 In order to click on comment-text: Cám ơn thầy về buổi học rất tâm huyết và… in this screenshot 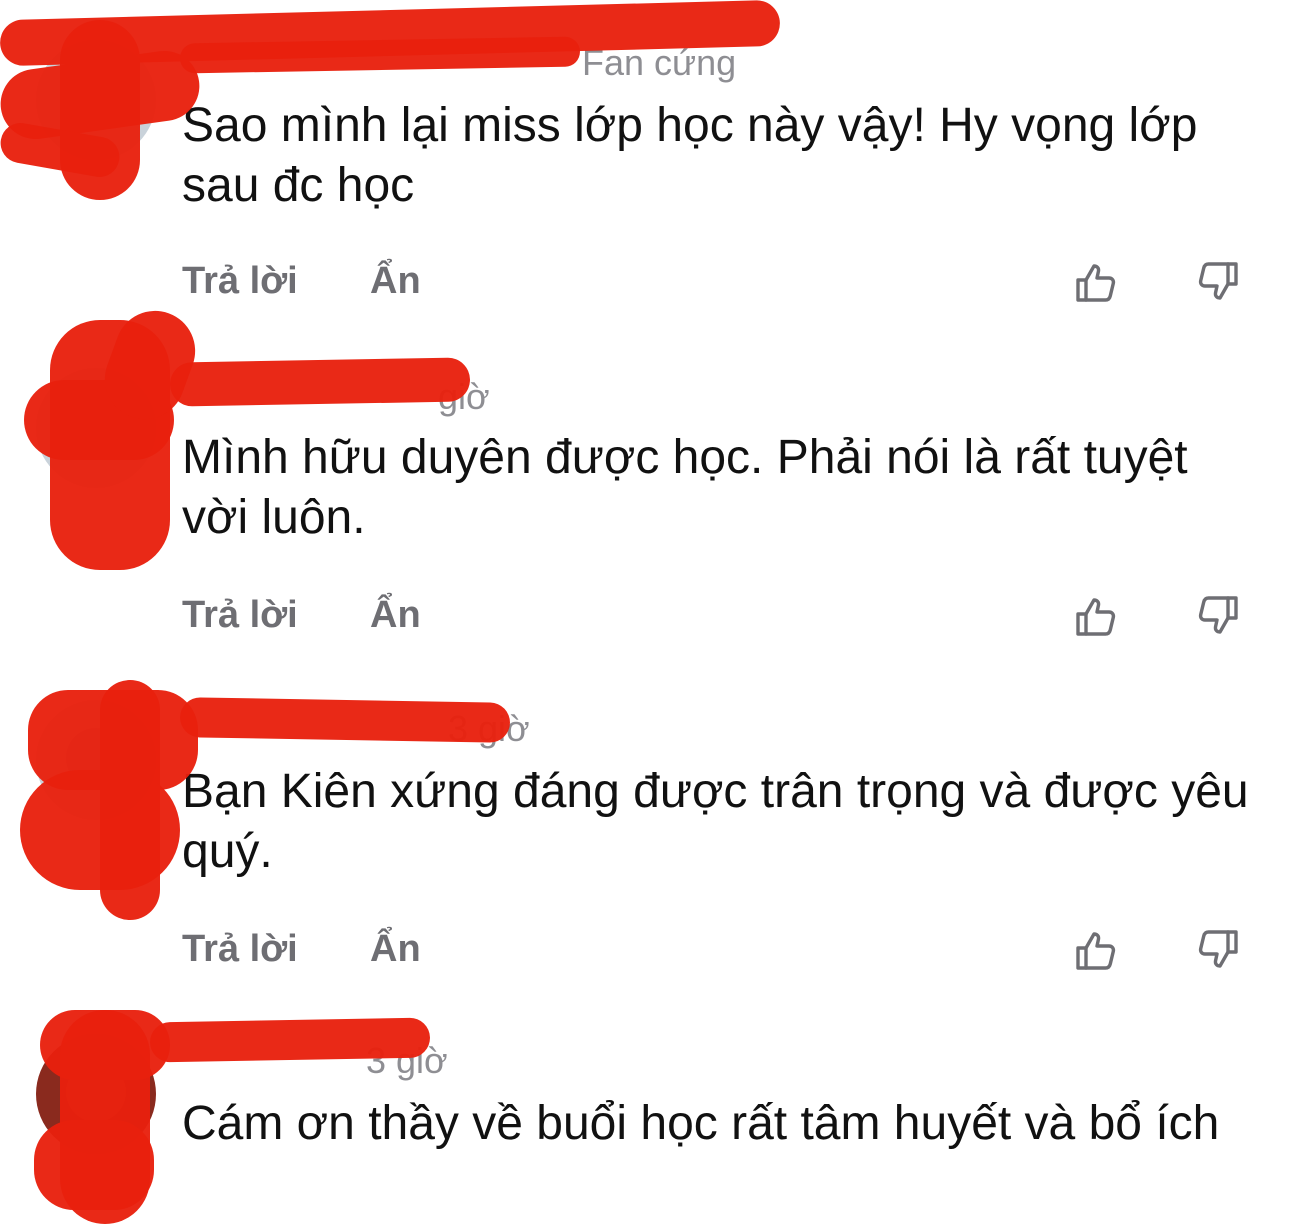, I will do `click(701, 1123)`.